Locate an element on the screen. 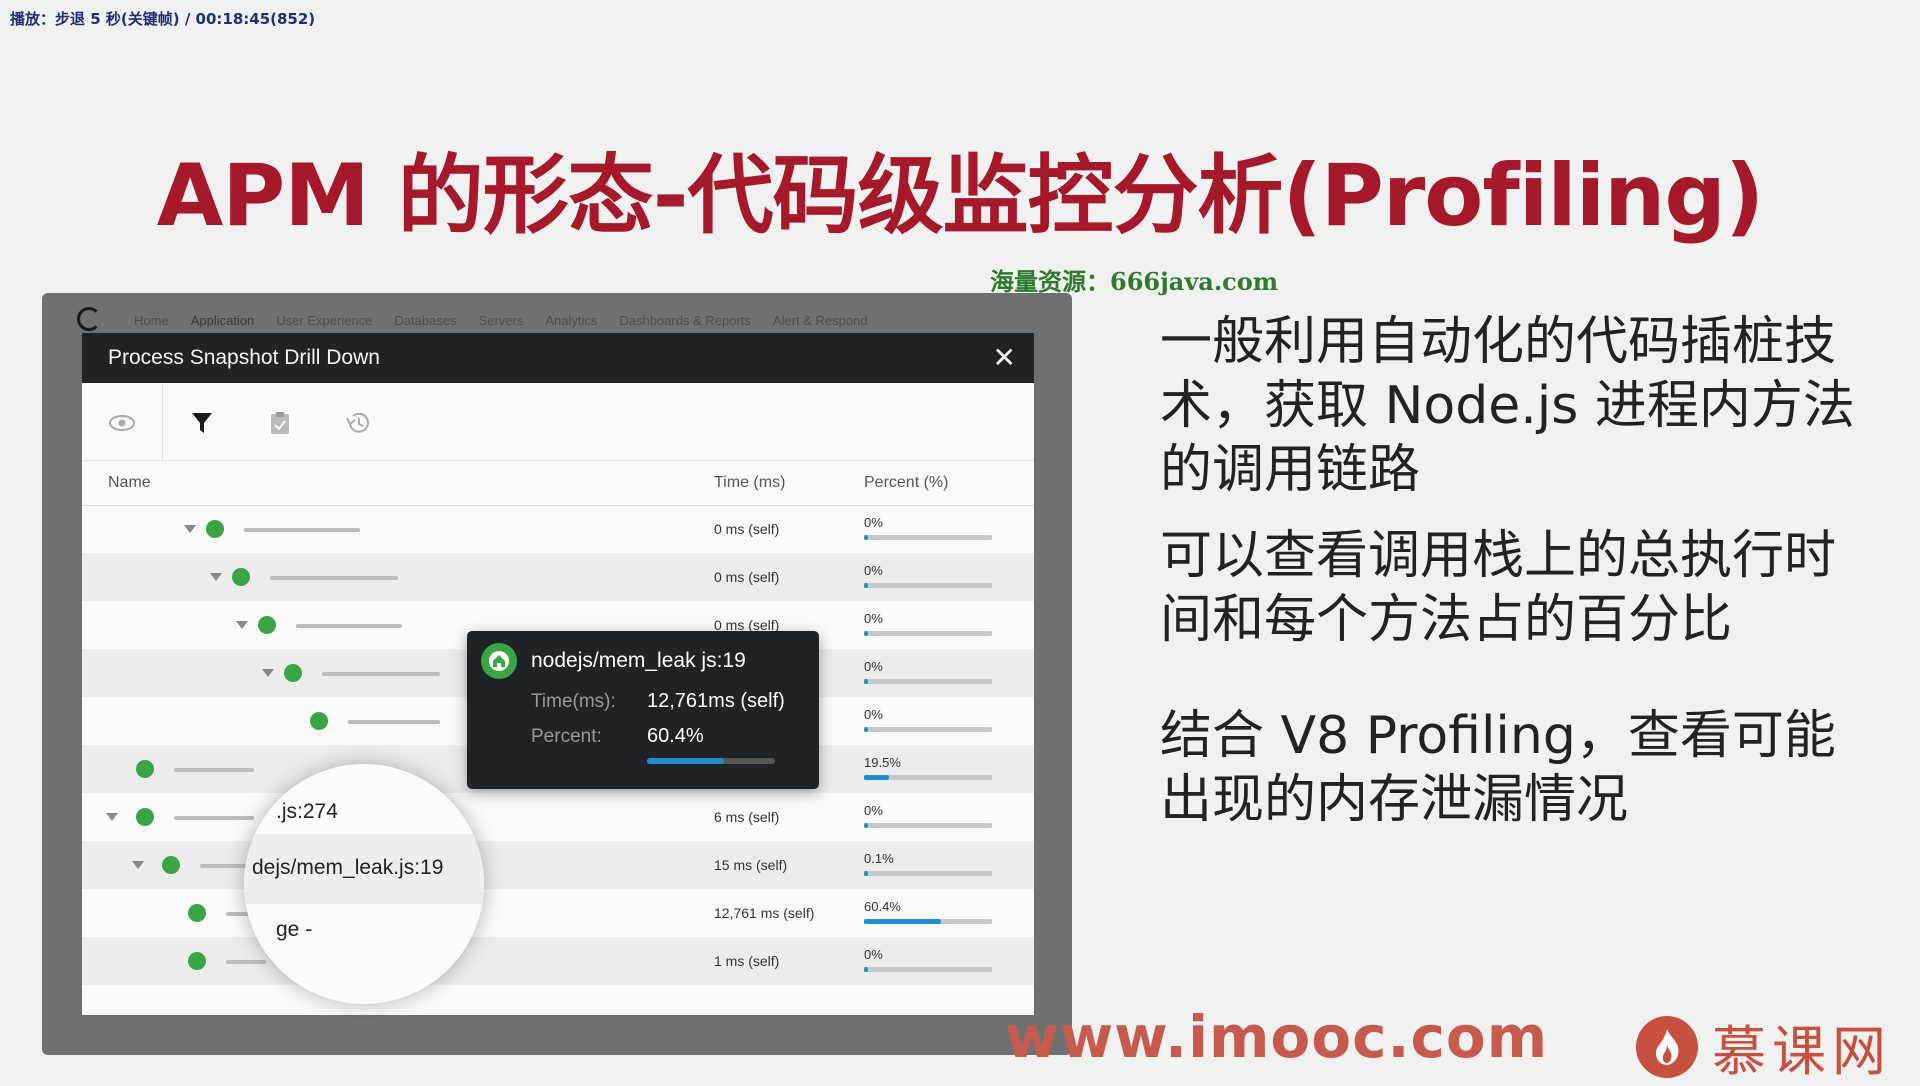 The image size is (1920, 1086). player-status-overlay: 播放：步退 5 秒(关键帧) / 00:18:45(852) is located at coordinates (163, 19).